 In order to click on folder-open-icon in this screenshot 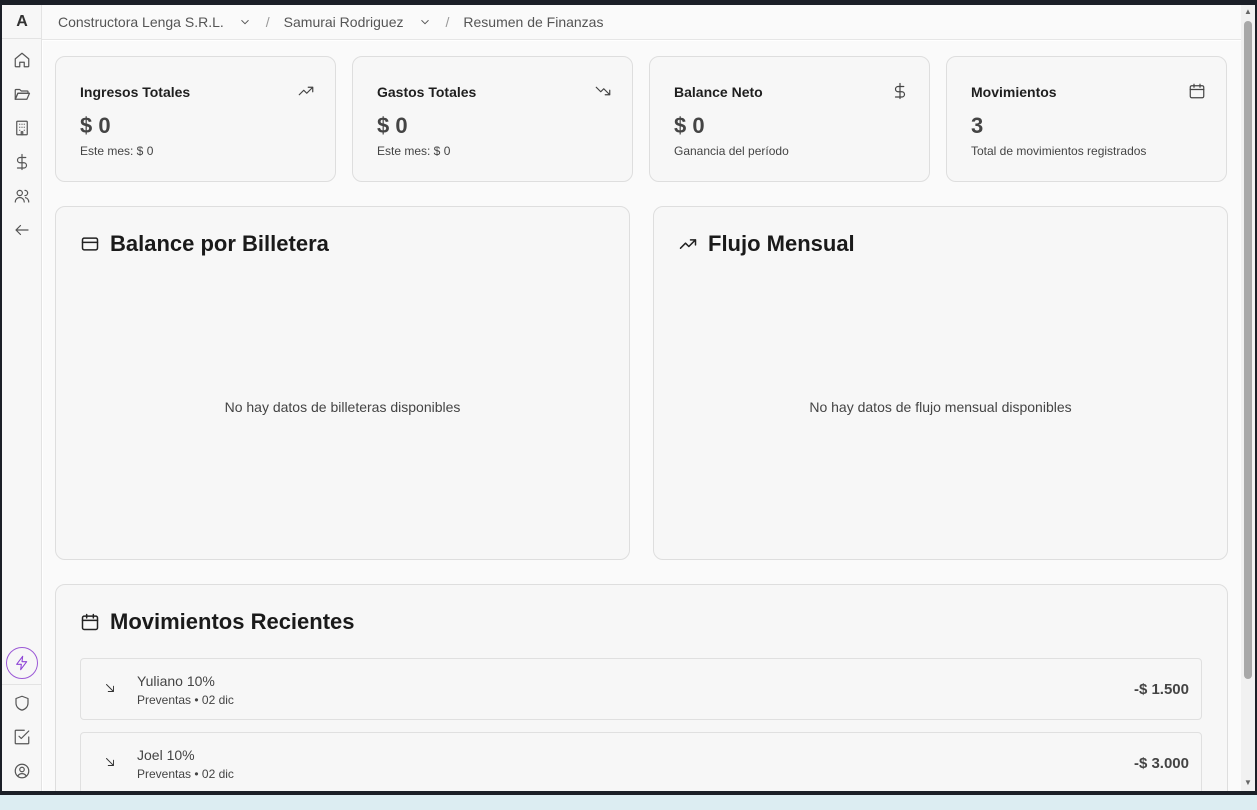, I will do `click(22, 94)`.